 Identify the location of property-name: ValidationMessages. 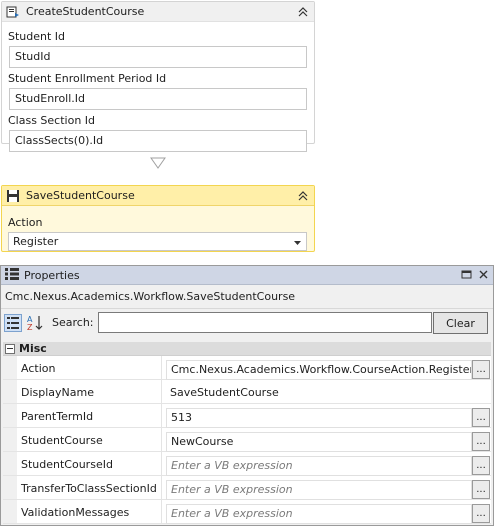
(89, 511).